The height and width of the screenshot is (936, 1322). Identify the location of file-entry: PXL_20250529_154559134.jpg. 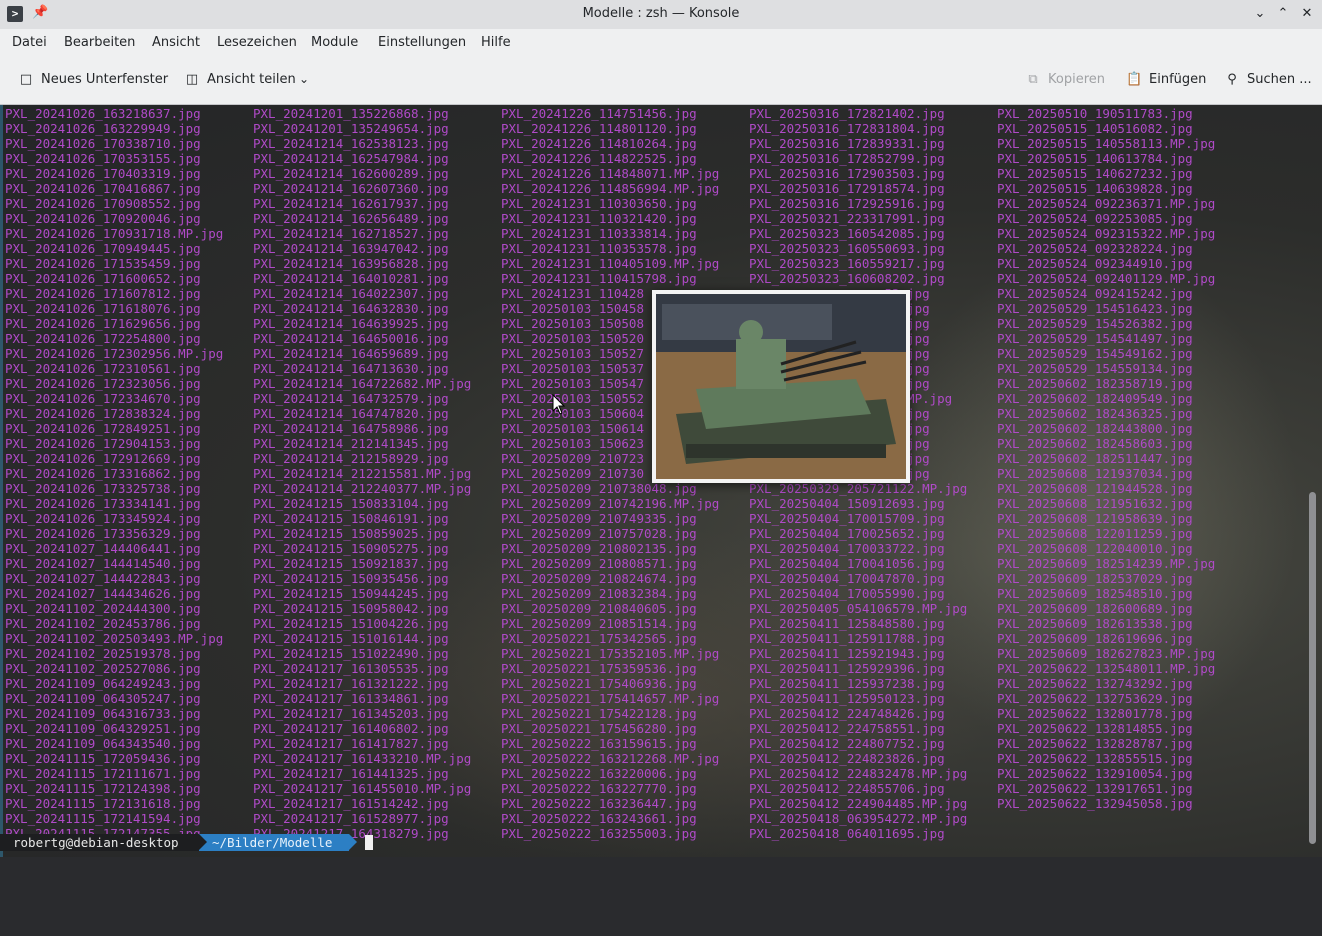
(1095, 368).